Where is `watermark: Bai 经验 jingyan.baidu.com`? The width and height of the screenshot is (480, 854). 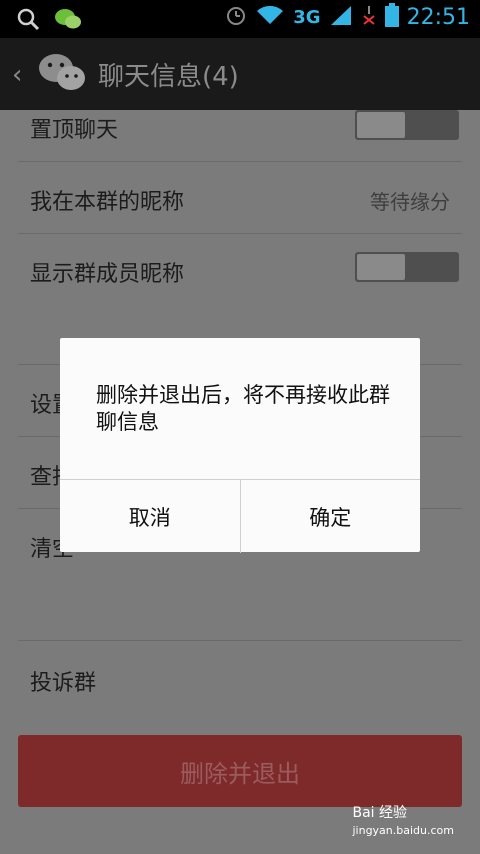
watermark: Bai 经验 jingyan.baidu.com is located at coordinates (403, 819).